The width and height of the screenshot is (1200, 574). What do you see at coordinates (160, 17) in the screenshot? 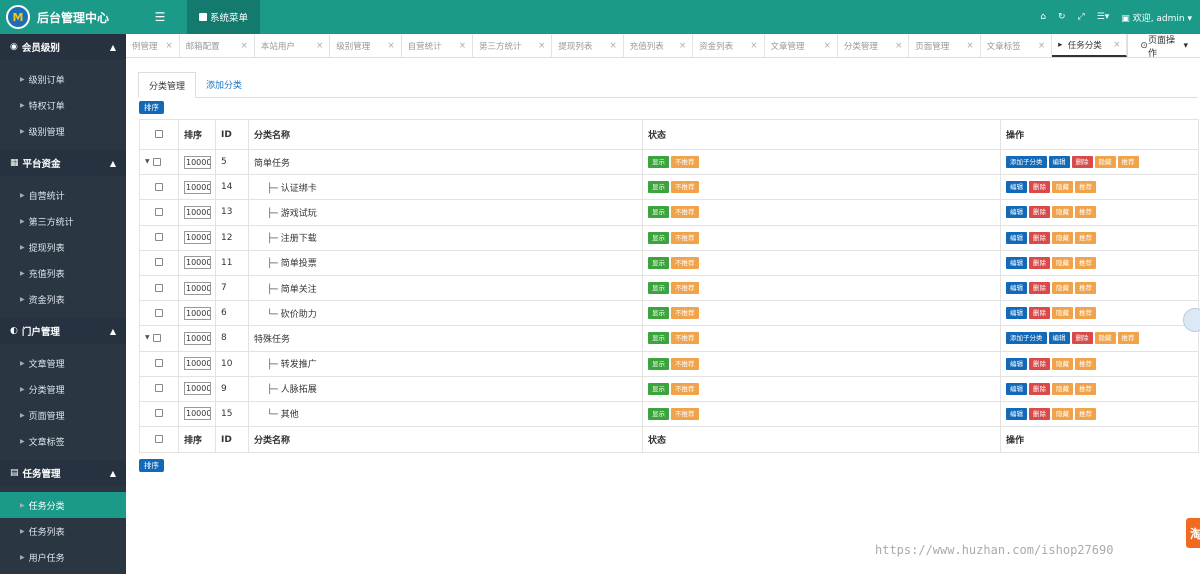
I see `menu-toggle-icon: ☰` at bounding box center [160, 17].